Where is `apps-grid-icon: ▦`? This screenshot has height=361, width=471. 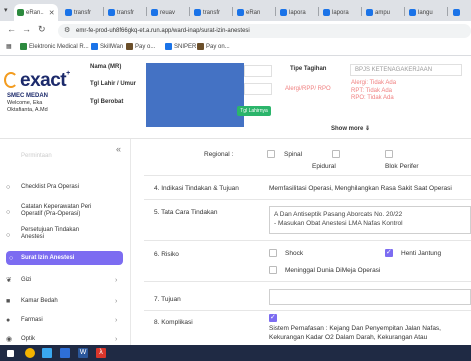 apps-grid-icon: ▦ is located at coordinates (9, 46).